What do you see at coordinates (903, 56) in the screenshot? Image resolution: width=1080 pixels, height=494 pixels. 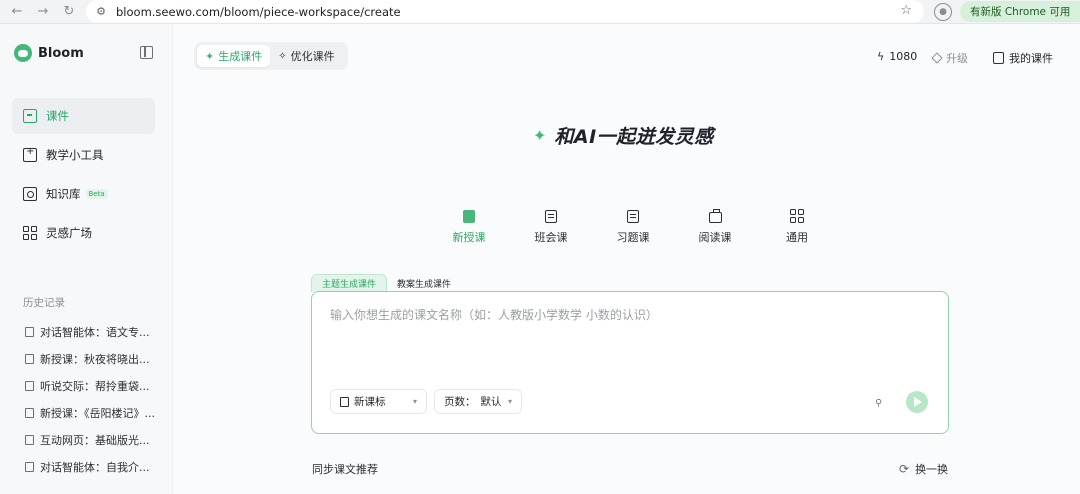 I see `credits-value: 1080` at bounding box center [903, 56].